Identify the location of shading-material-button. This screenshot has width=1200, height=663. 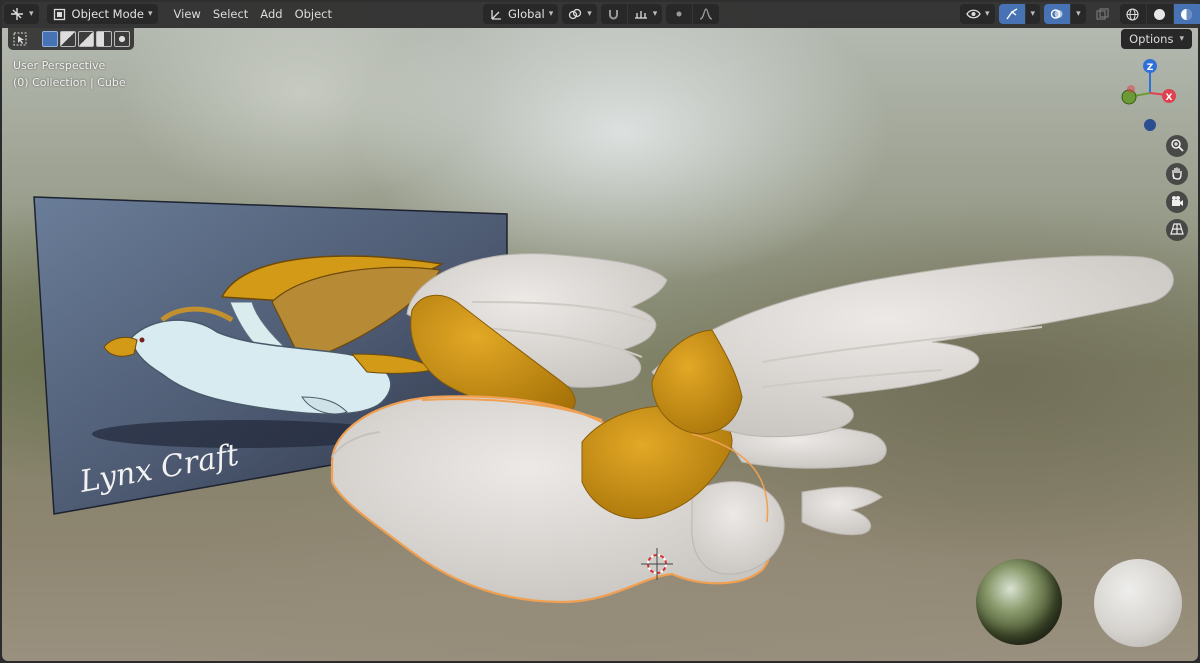
(1186, 14).